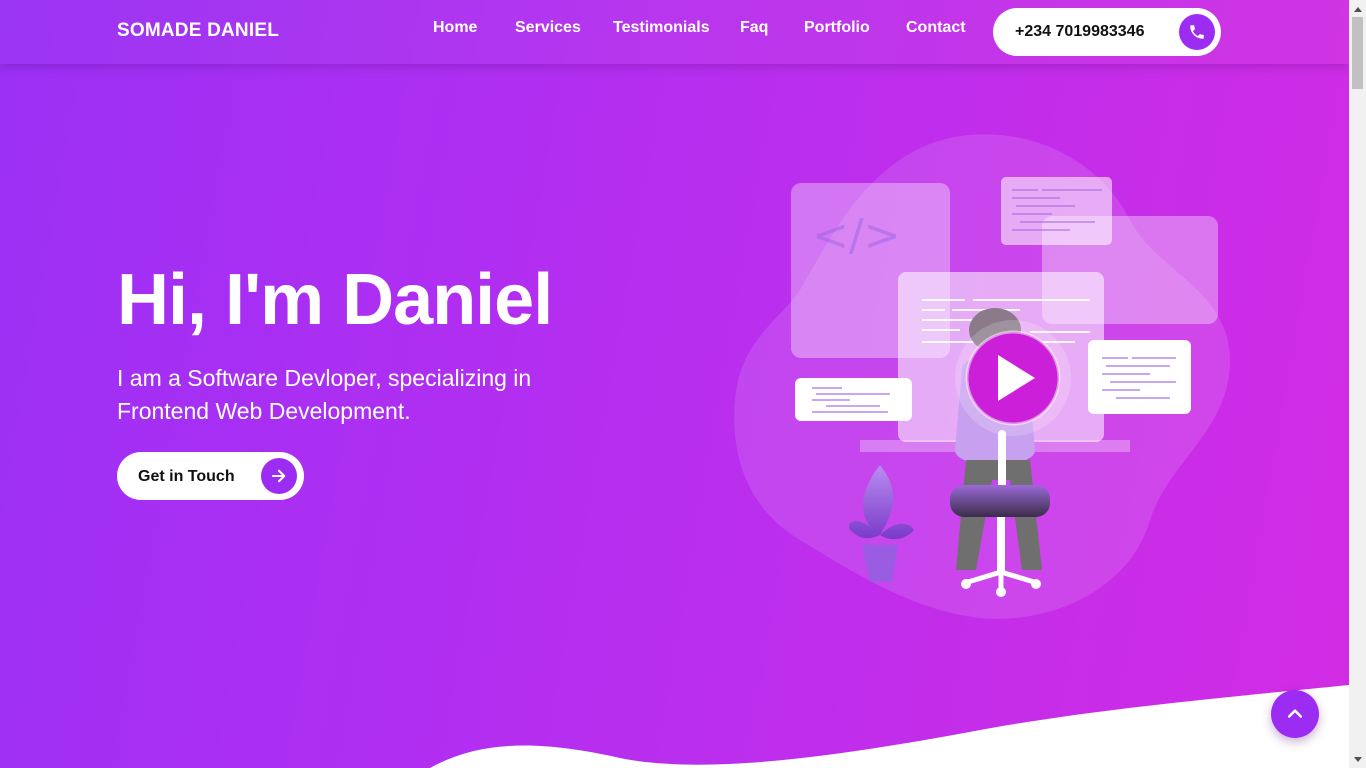 The width and height of the screenshot is (1366, 768). I want to click on hero-title: Hi, I'm Daniel, so click(335, 300).